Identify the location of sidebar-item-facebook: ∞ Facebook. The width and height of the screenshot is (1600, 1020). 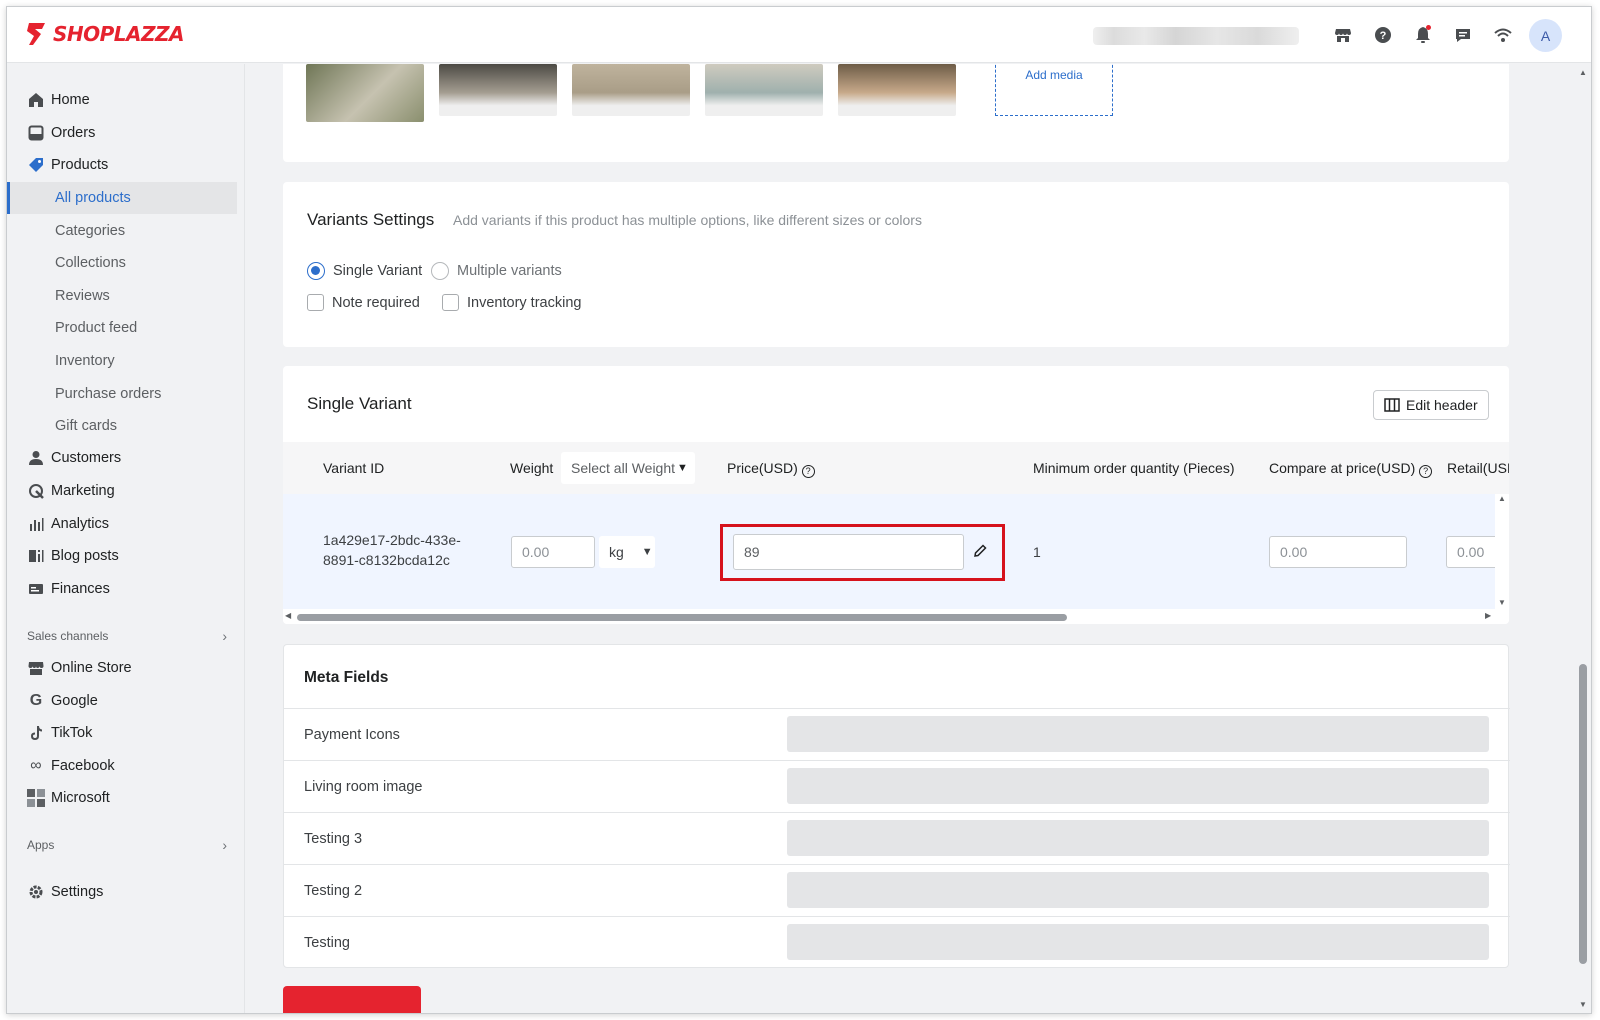
(122, 766).